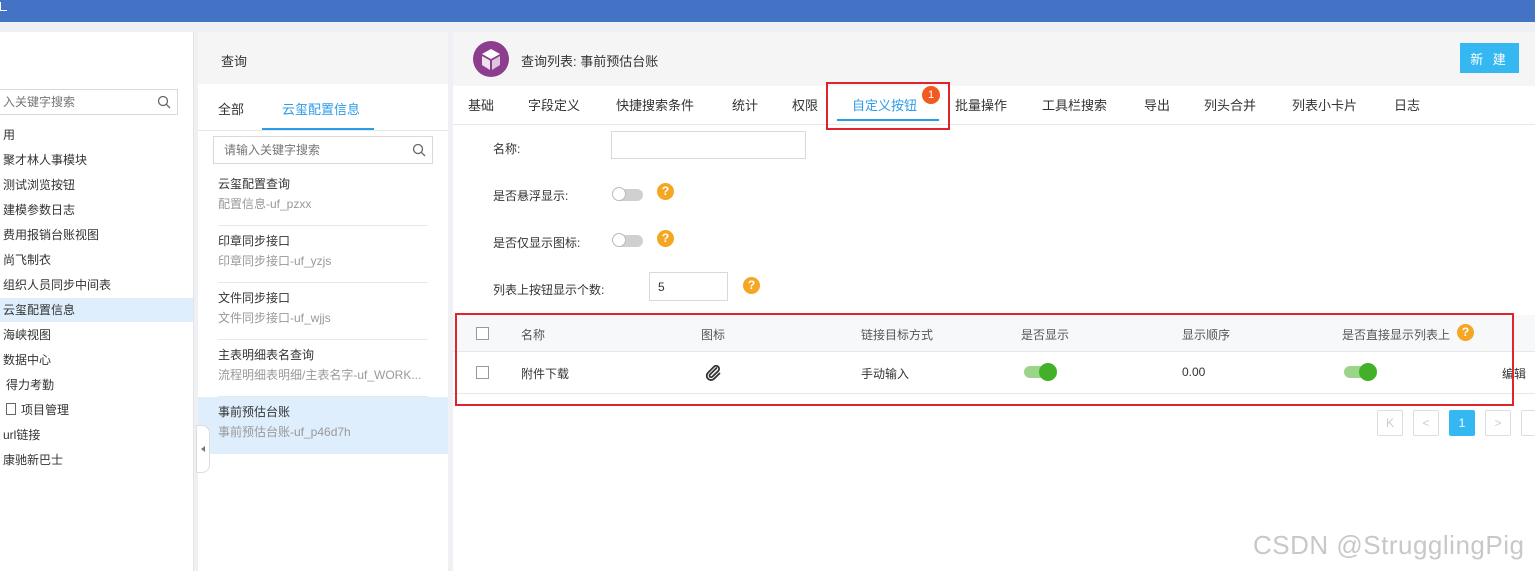  I want to click on tab-yunxi-config: 云玺配置信息, so click(321, 108).